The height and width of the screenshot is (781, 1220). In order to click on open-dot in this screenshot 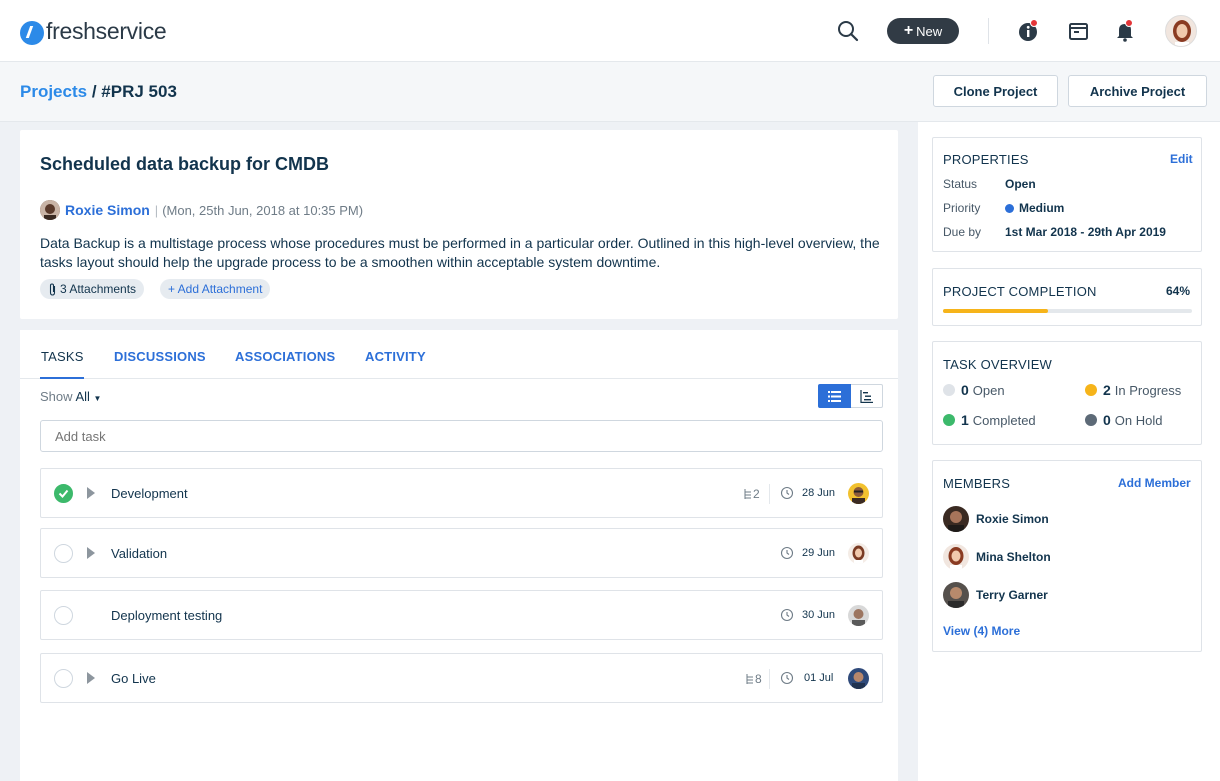, I will do `click(949, 390)`.